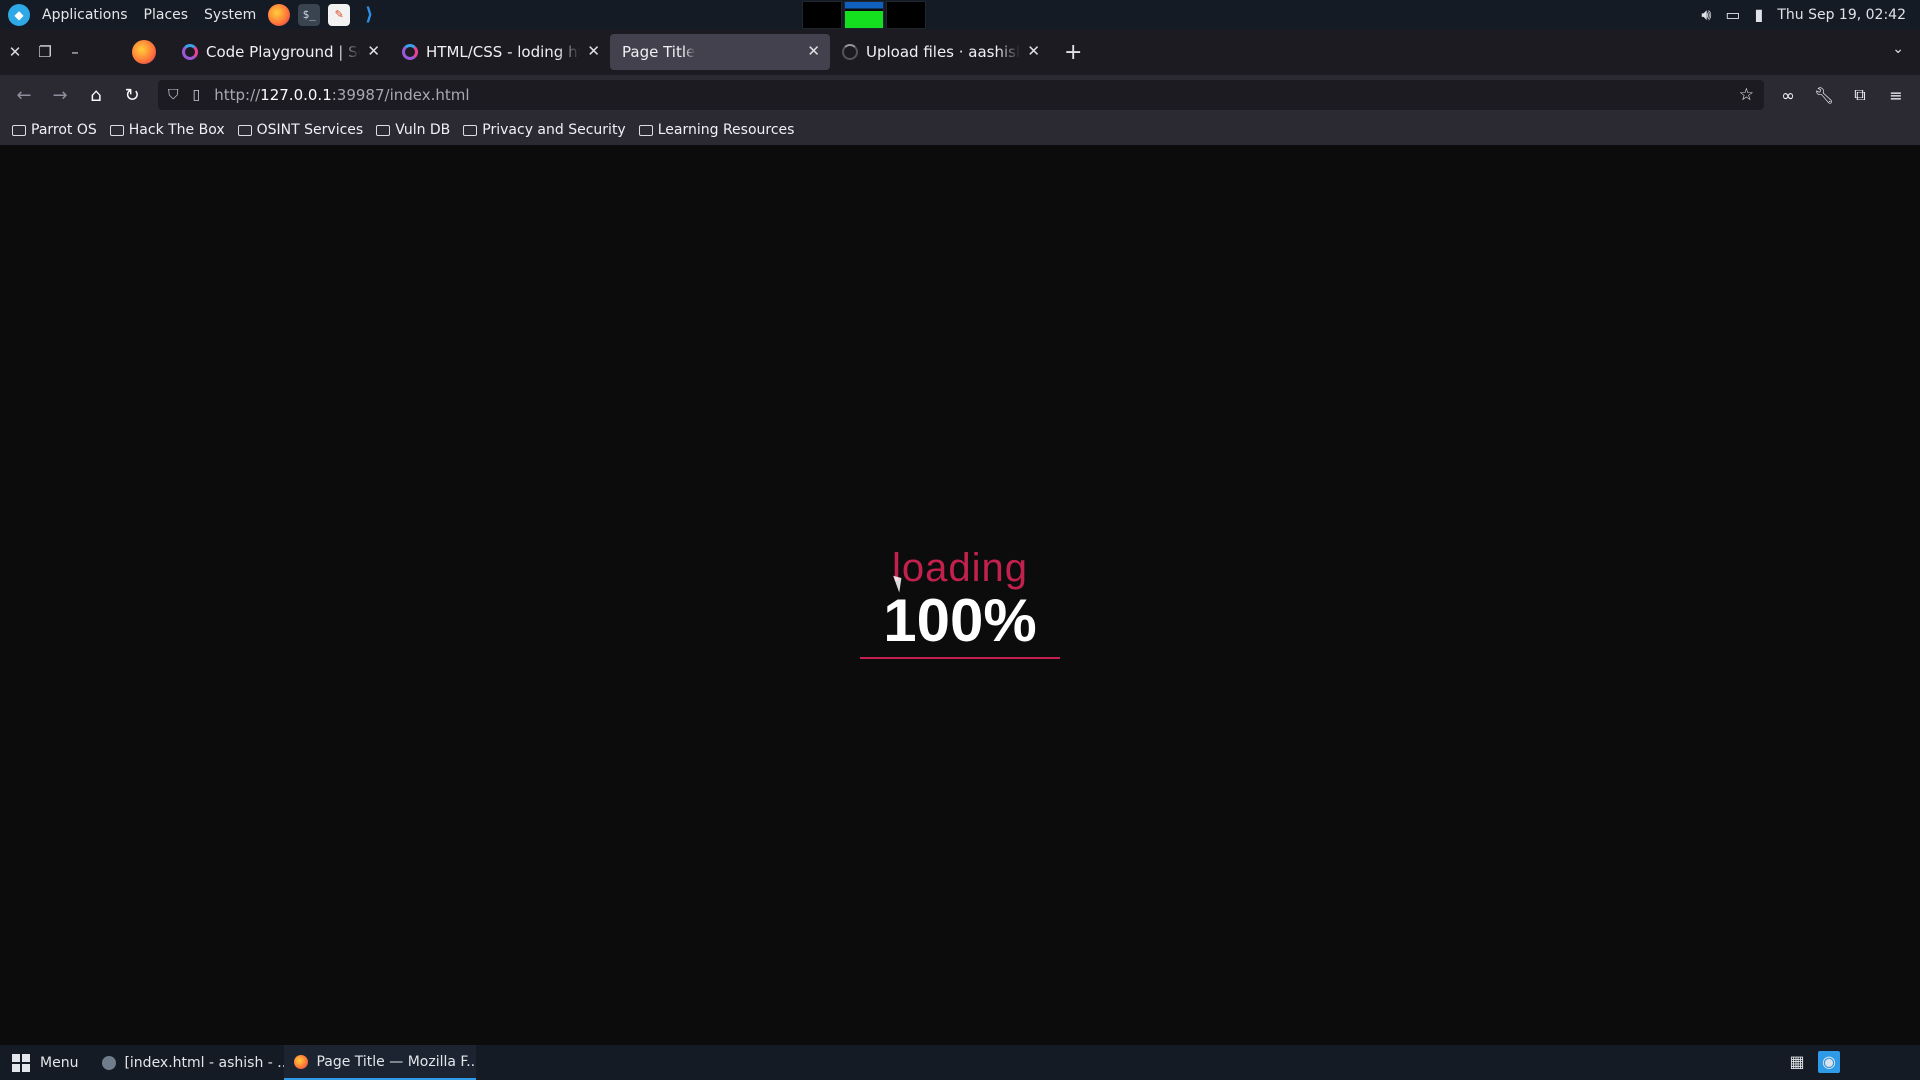 This screenshot has height=1080, width=1920. Describe the element at coordinates (1829, 1062) in the screenshot. I see `firefox-tray-icon: ◉` at that location.